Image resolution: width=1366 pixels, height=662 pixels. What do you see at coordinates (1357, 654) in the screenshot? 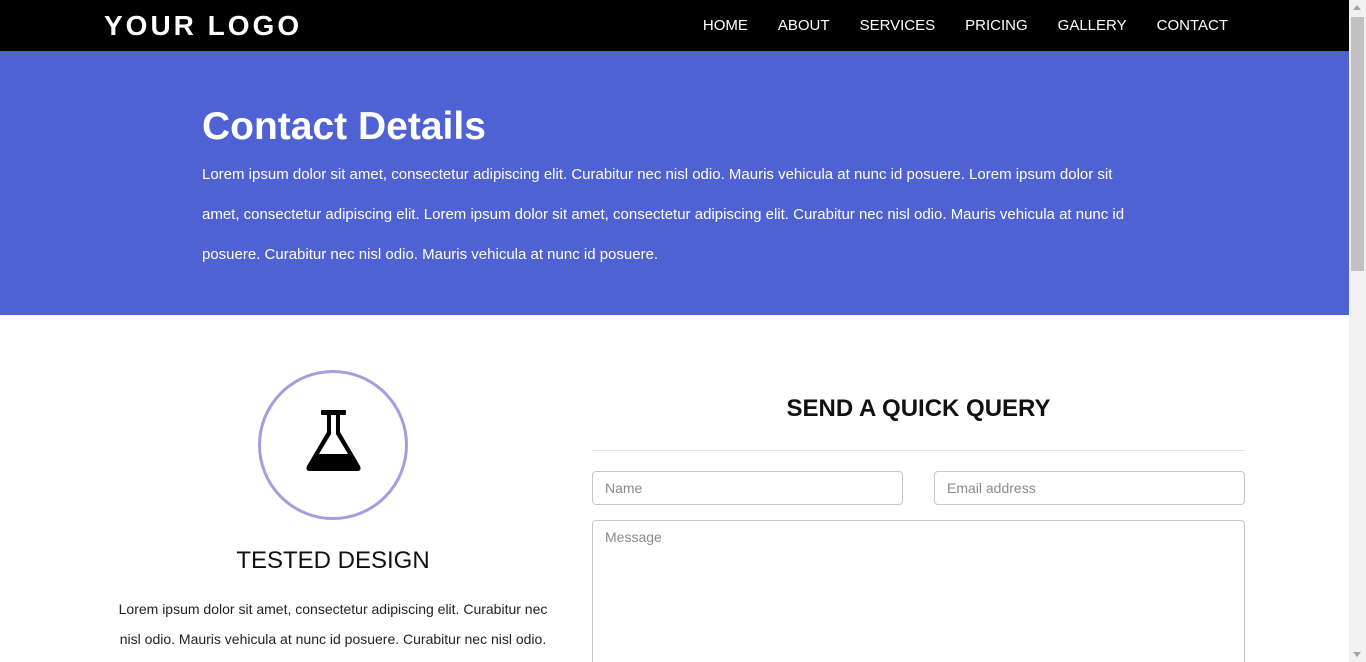
I see `scroll-down-icon` at bounding box center [1357, 654].